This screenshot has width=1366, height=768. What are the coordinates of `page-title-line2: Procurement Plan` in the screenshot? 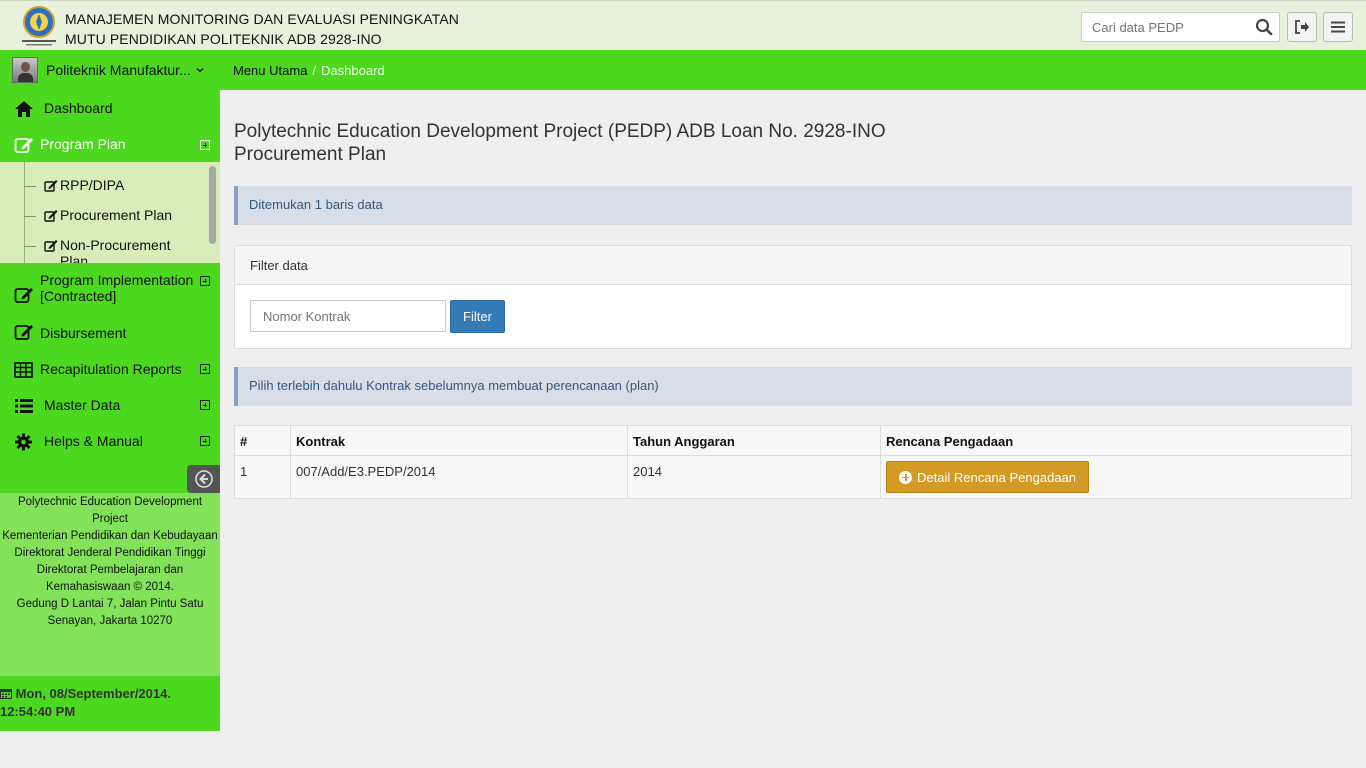 It's located at (310, 154).